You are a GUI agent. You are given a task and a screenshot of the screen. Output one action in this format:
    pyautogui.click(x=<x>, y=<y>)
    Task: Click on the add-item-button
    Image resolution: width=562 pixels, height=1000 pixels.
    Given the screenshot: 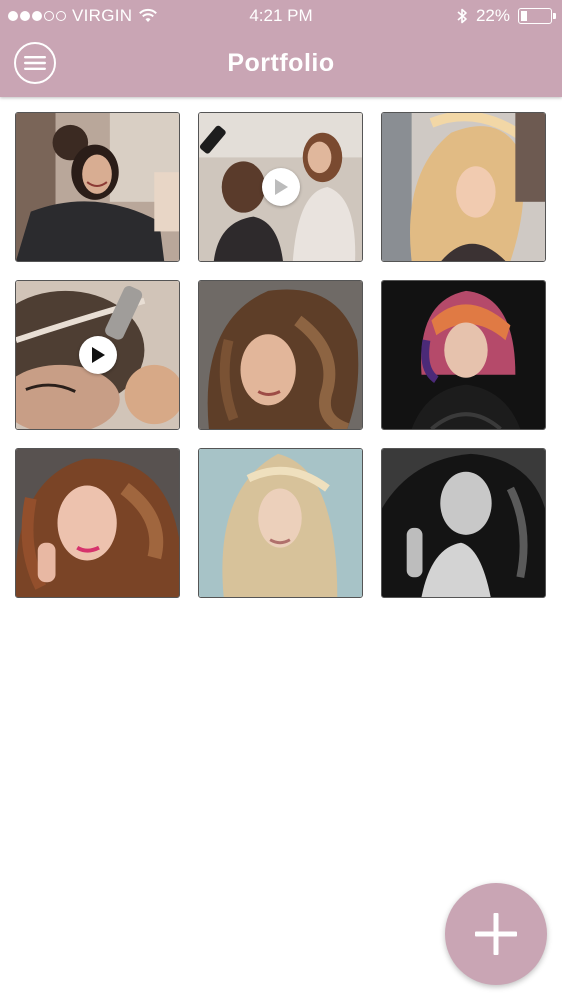 What is the action you would take?
    pyautogui.click(x=496, y=934)
    